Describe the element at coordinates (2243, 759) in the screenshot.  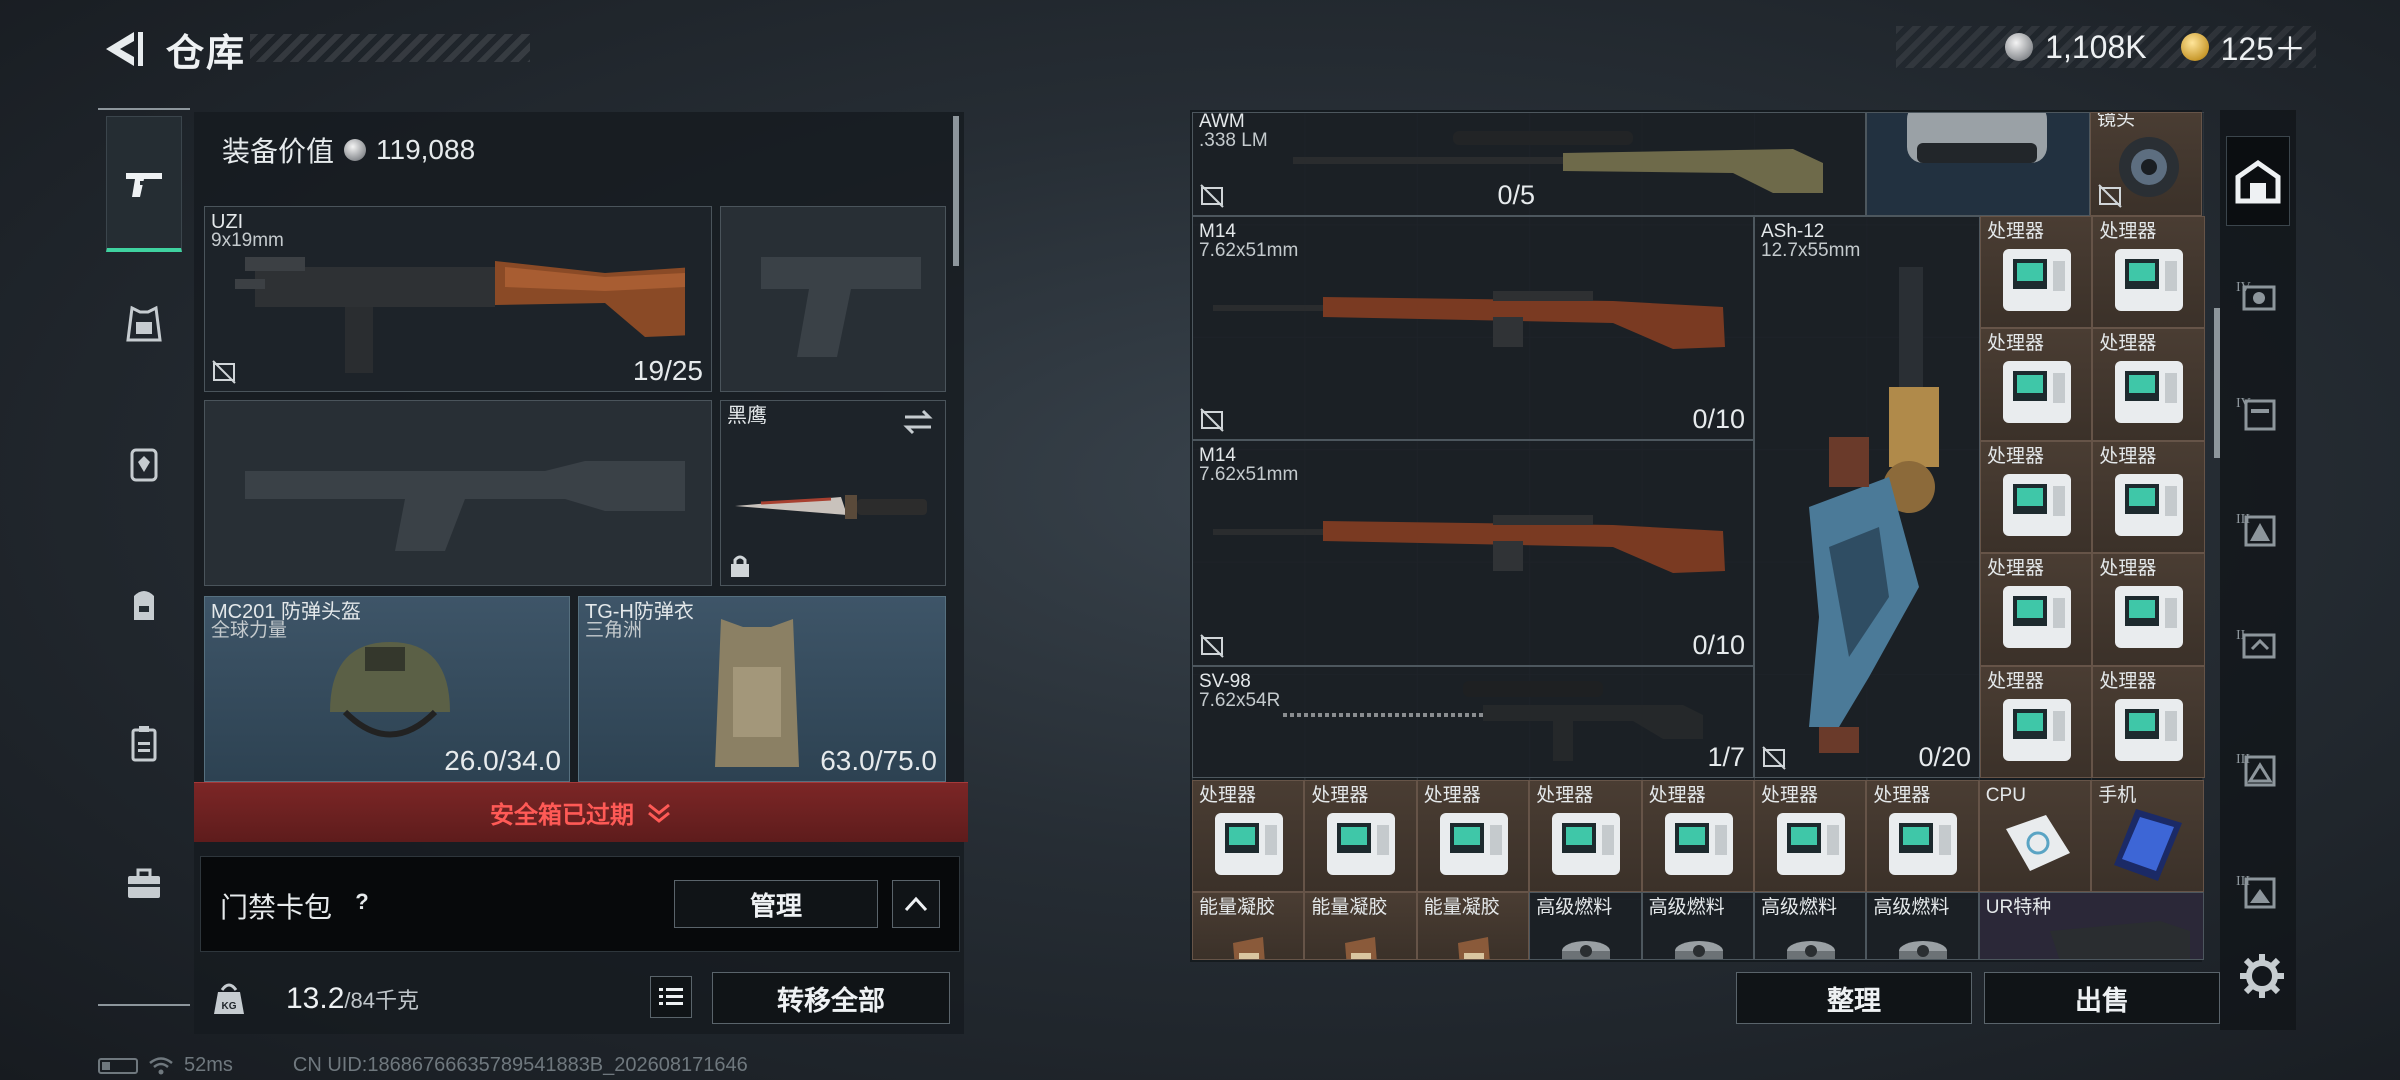
I see `svg-text: III` at that location.